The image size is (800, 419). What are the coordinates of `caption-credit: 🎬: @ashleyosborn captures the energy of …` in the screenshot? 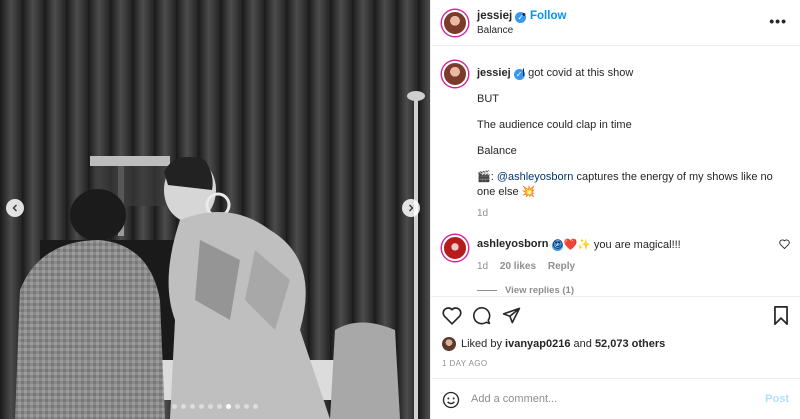 It's located at (629, 185).